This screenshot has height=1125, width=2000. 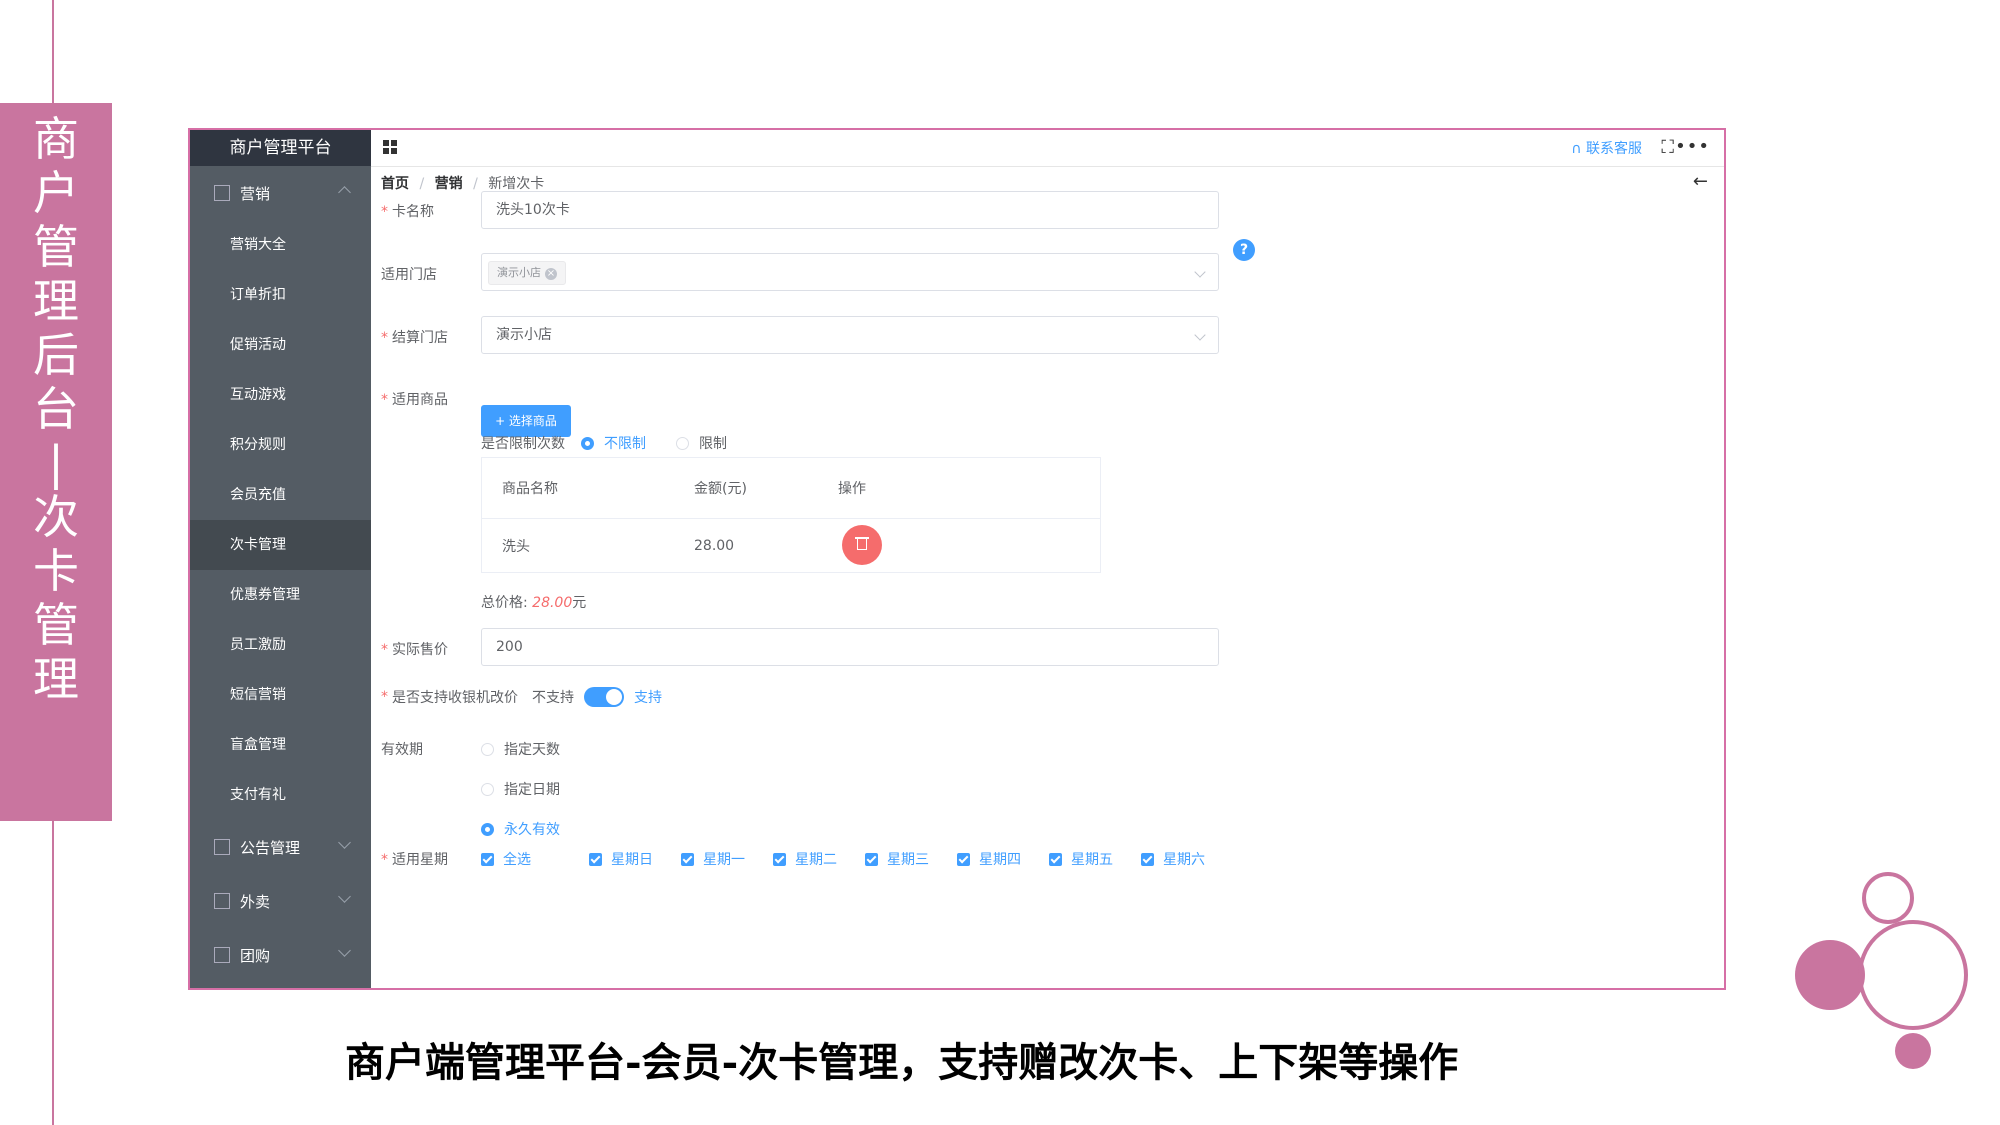 What do you see at coordinates (222, 901) in the screenshot?
I see `bike-icon` at bounding box center [222, 901].